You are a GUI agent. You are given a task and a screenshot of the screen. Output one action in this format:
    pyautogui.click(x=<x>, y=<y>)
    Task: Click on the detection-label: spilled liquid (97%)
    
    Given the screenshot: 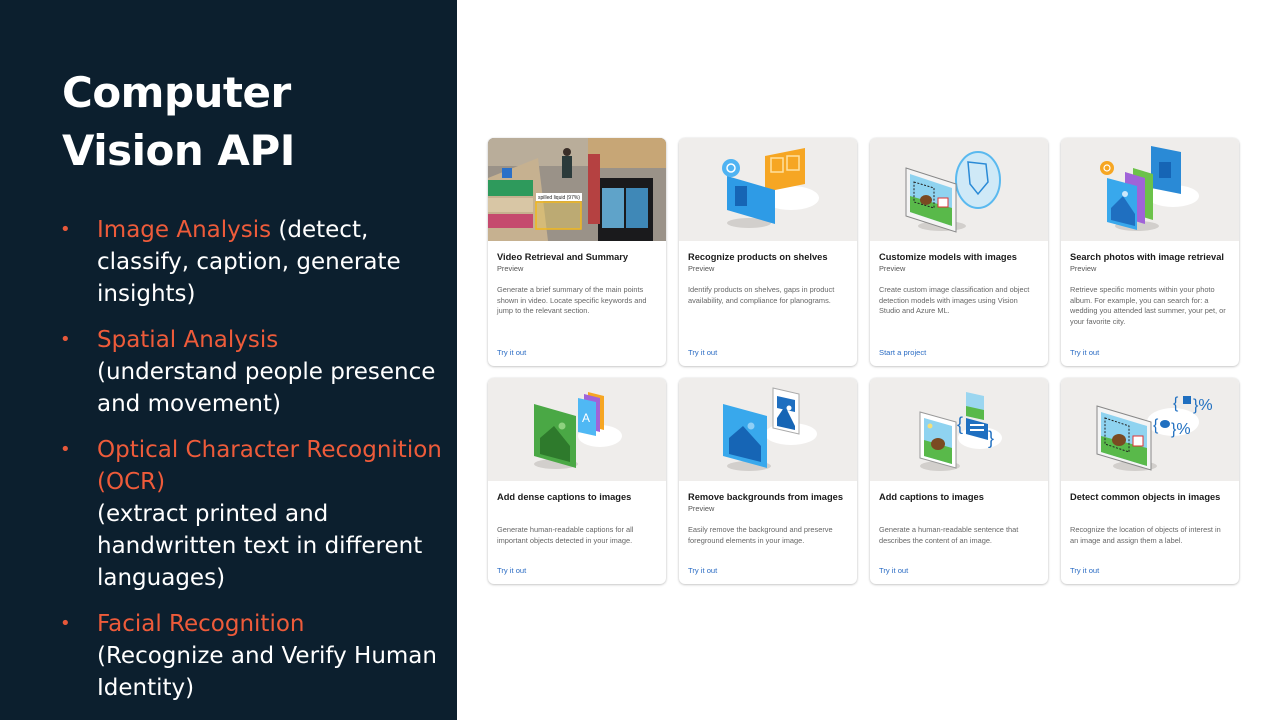 What is the action you would take?
    pyautogui.click(x=559, y=198)
    